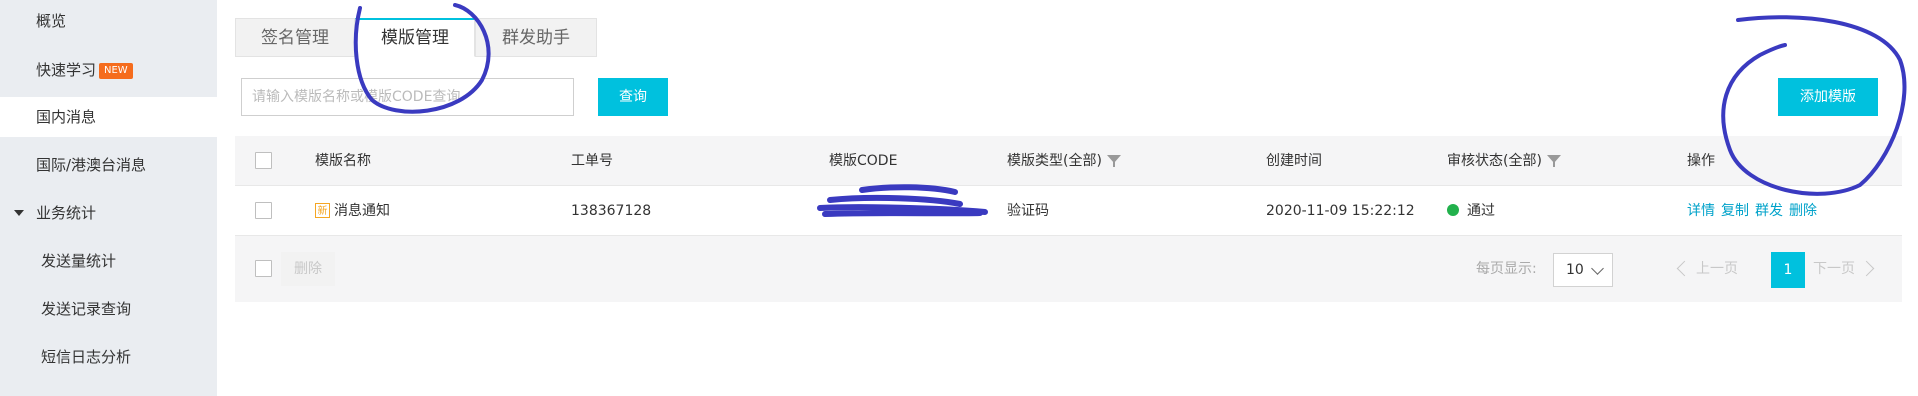 Image resolution: width=1918 pixels, height=396 pixels. I want to click on tab-signature-management: 签名管理, so click(295, 37).